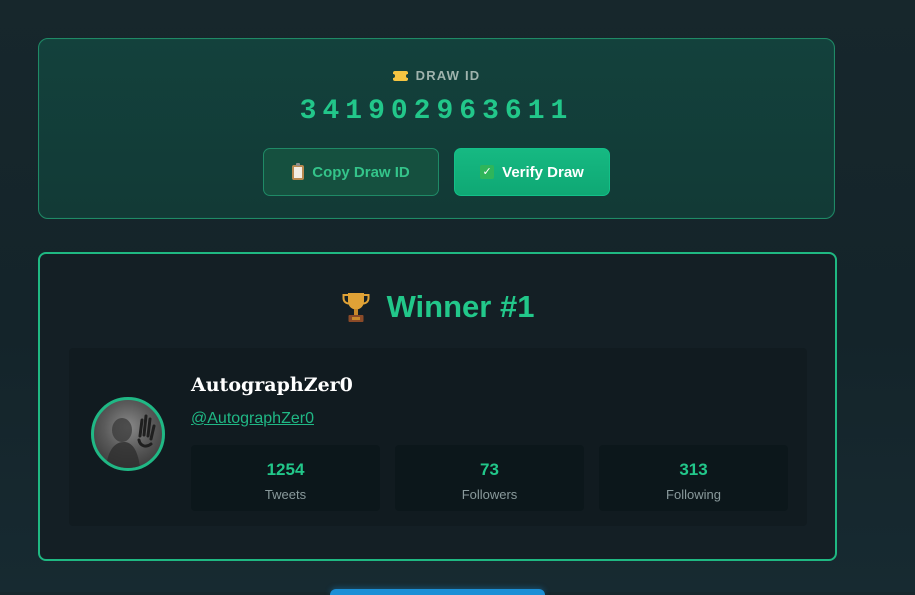 The image size is (915, 595). I want to click on trophy-icon, so click(356, 307).